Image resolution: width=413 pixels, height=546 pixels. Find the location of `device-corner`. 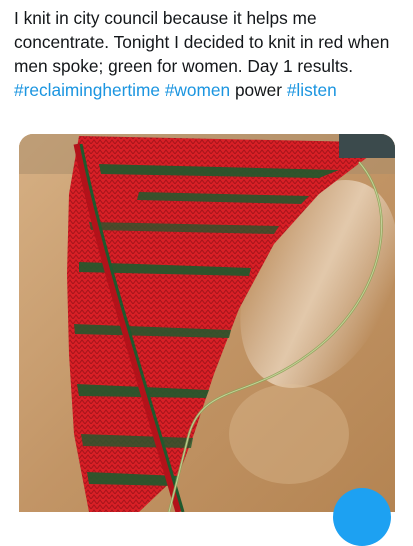

device-corner is located at coordinates (367, 146).